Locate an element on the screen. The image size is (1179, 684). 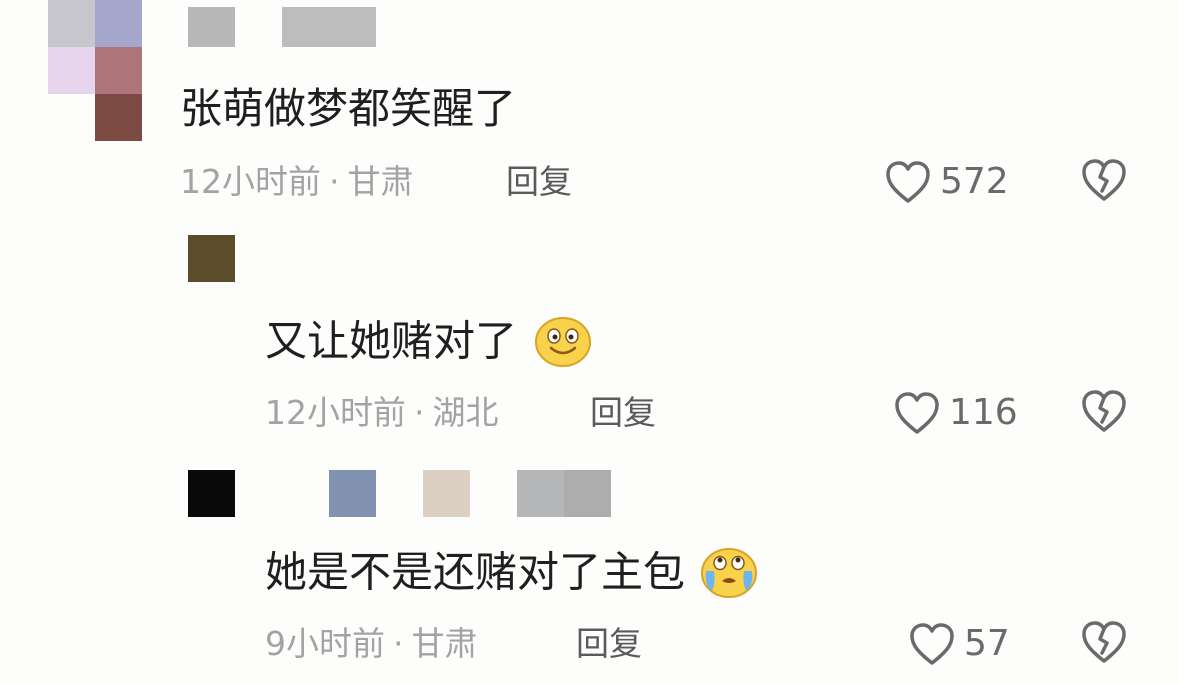
comment-text: 又让她赌对了 is located at coordinates (428, 342).